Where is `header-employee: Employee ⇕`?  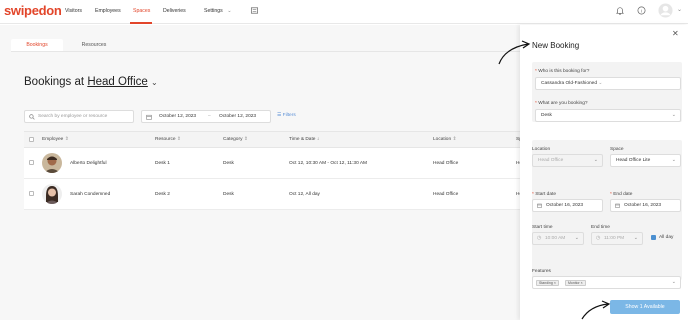
header-employee: Employee ⇕ is located at coordinates (55, 140).